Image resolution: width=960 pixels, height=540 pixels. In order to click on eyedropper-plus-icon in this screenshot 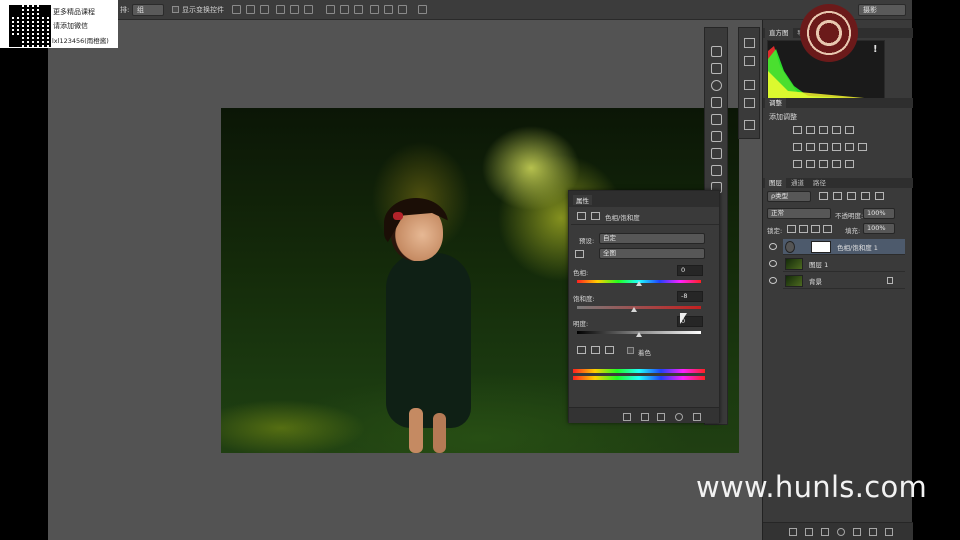, I will do `click(595, 350)`.